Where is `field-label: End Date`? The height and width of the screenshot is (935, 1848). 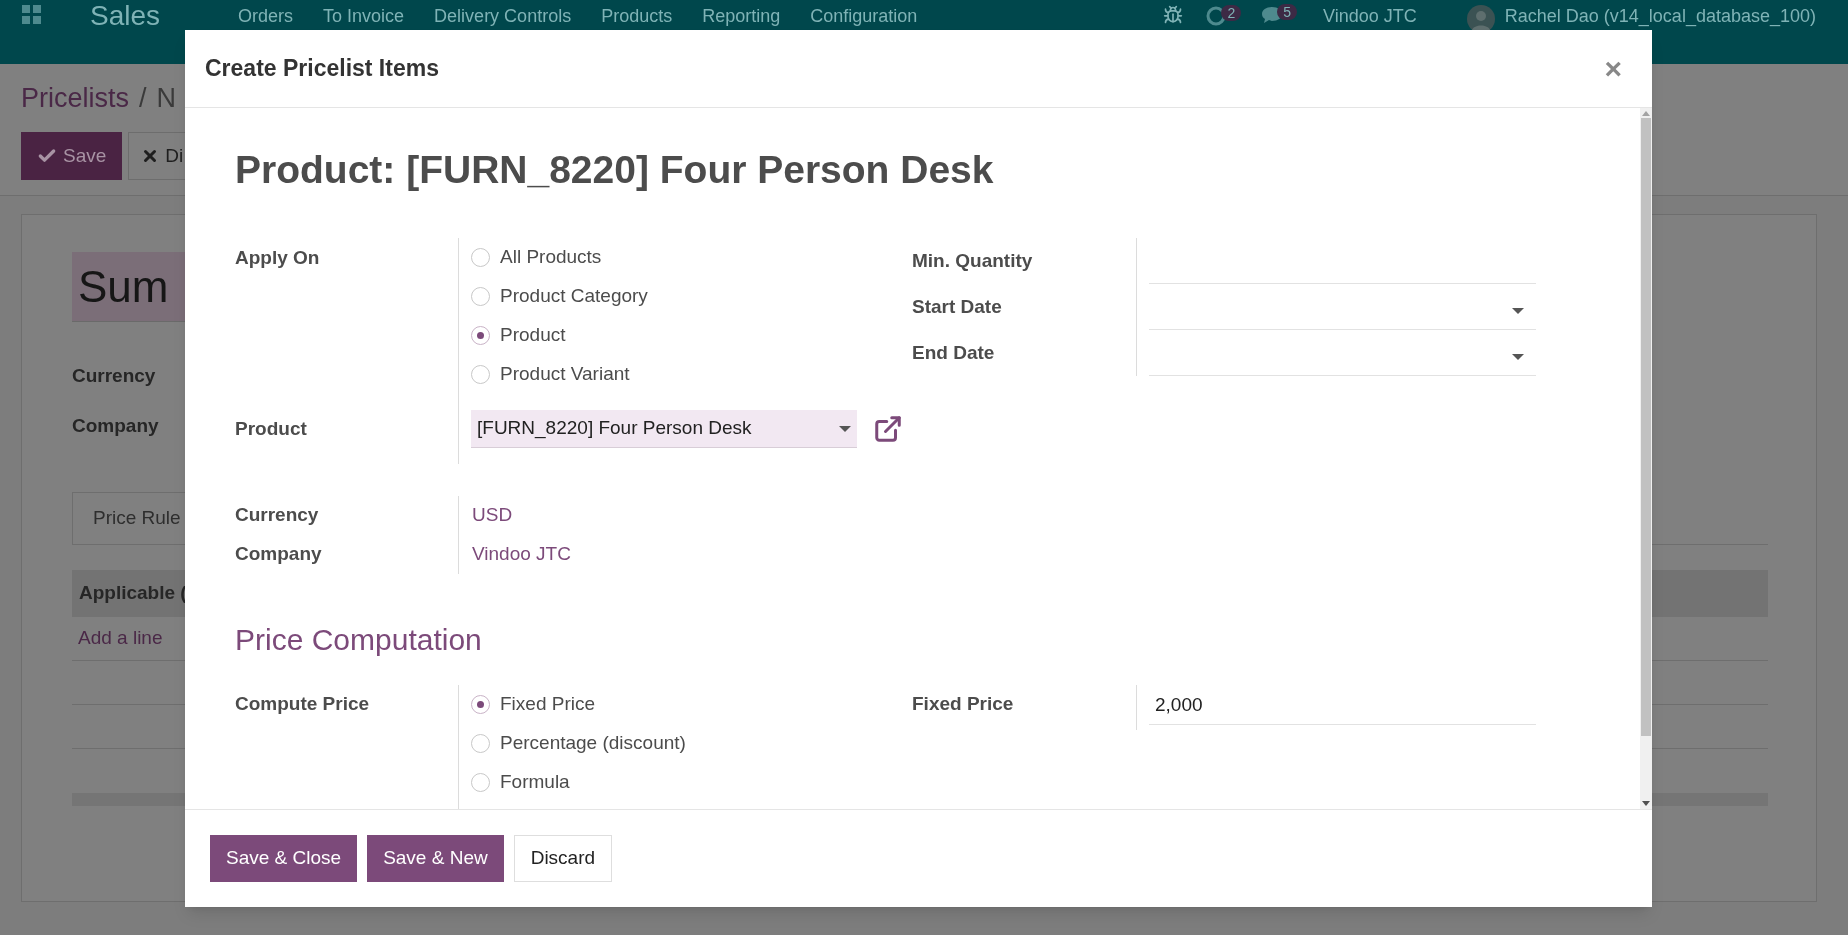
field-label: End Date is located at coordinates (953, 352).